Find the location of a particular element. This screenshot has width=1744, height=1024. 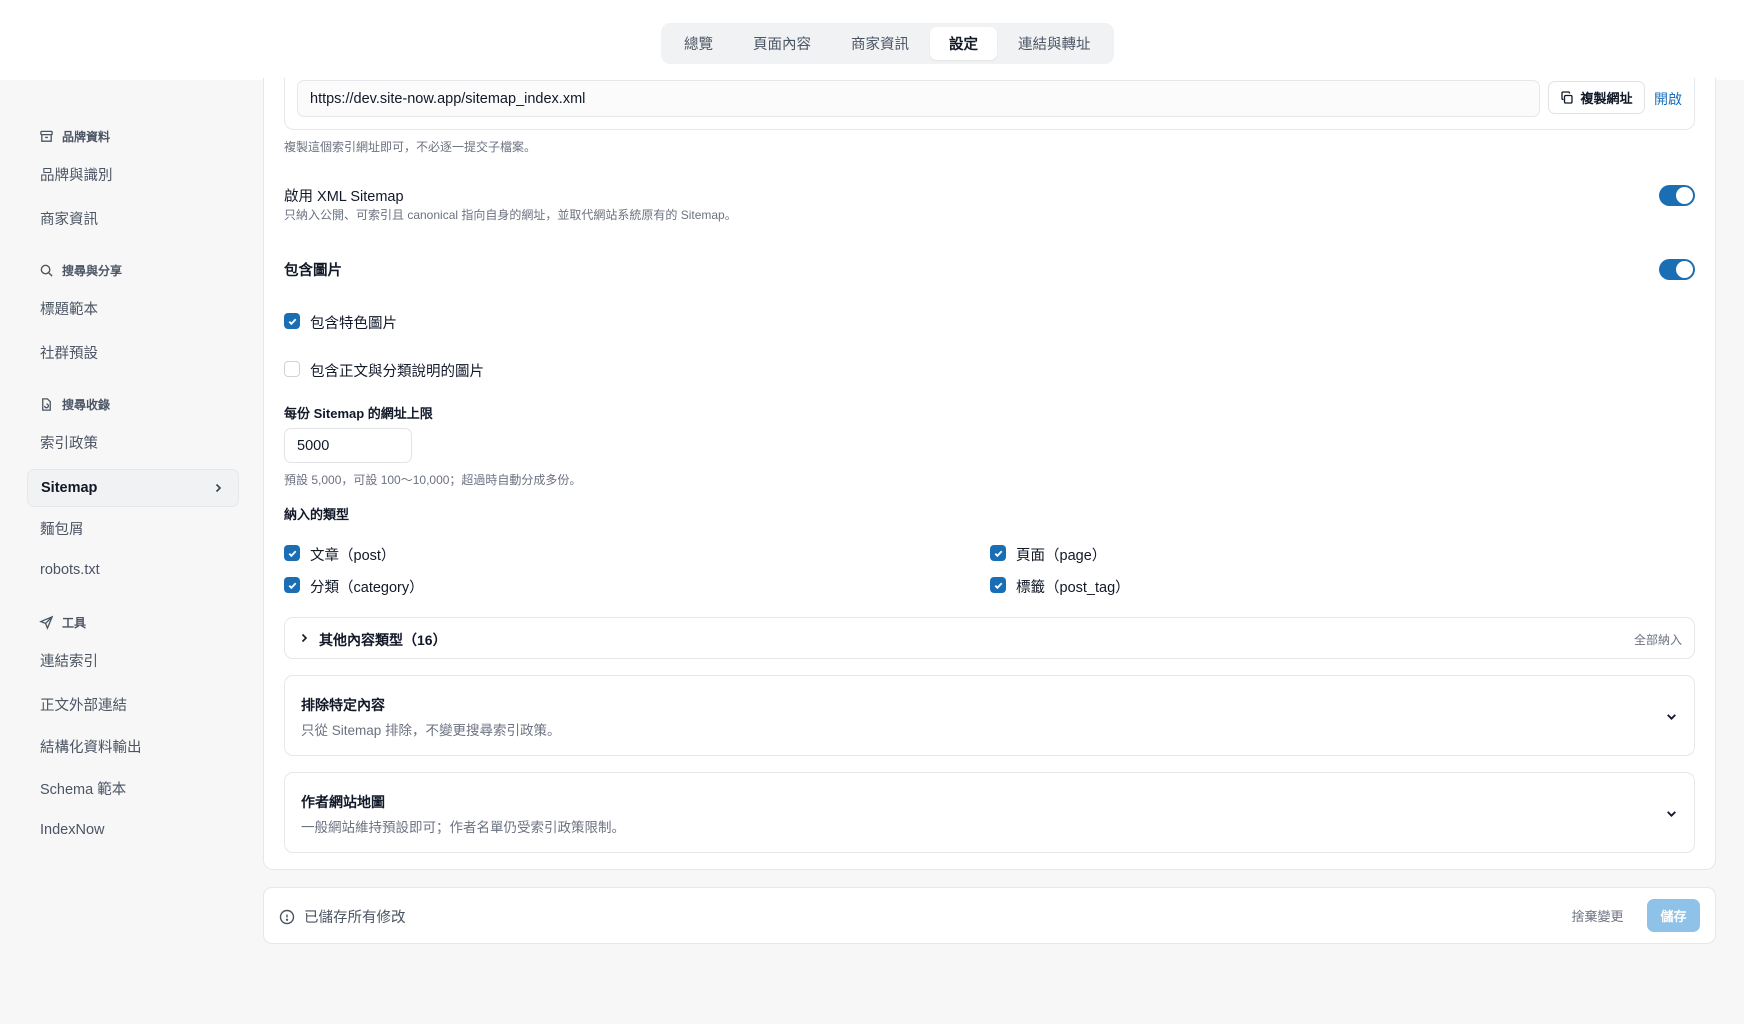

archive-icon is located at coordinates (46, 136).